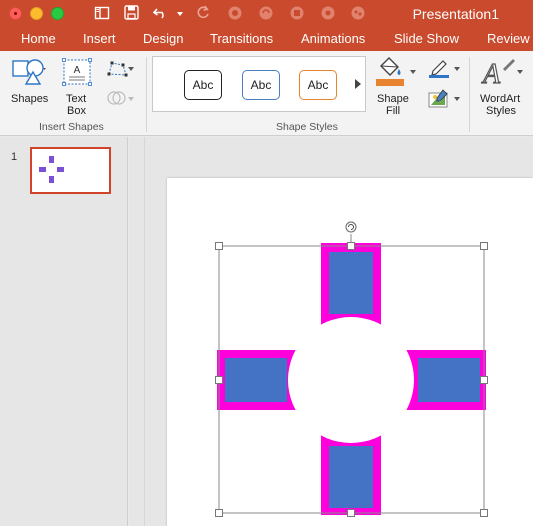 Image resolution: width=533 pixels, height=526 pixels. Describe the element at coordinates (38, 38) in the screenshot. I see `tab-home: Home` at that location.